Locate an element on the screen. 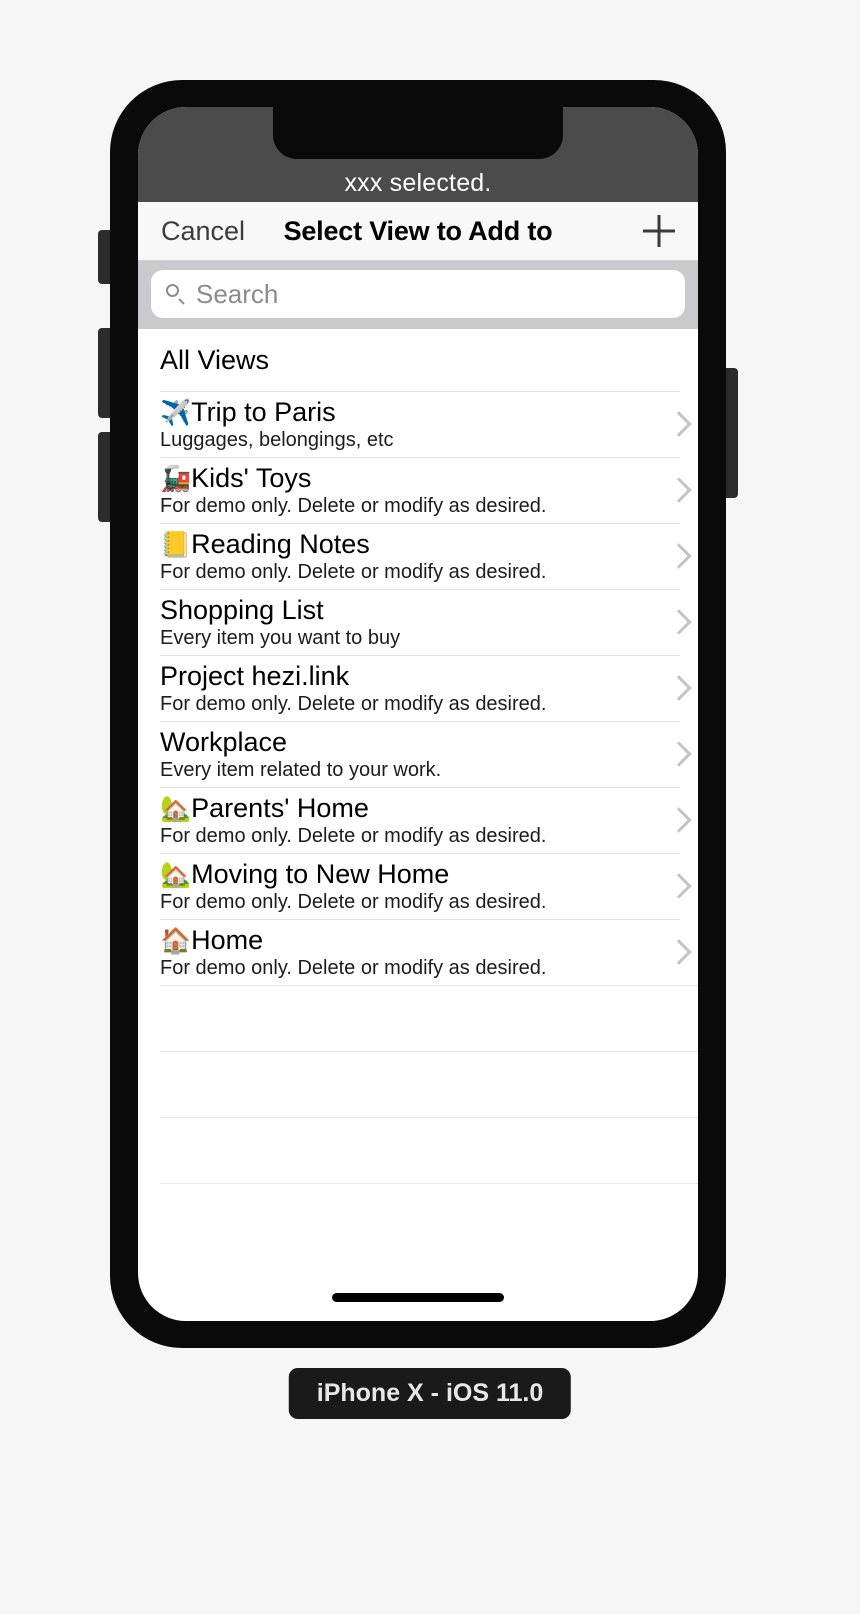 The height and width of the screenshot is (1614, 860). list-item-title-text: Workplace is located at coordinates (224, 741).